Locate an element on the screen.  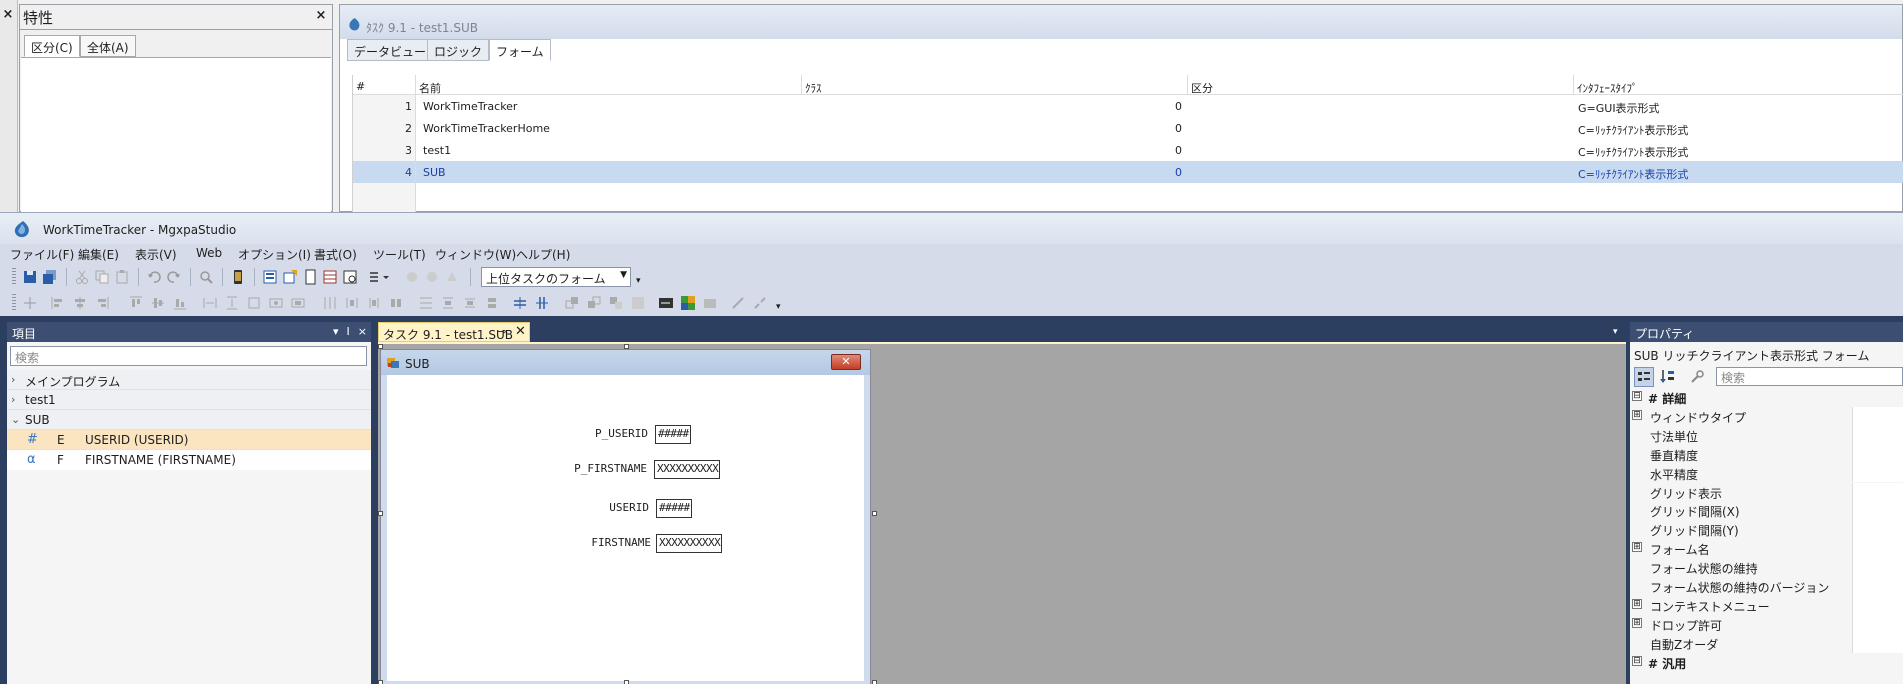
column-header-name: 名前 is located at coordinates (609, 85).